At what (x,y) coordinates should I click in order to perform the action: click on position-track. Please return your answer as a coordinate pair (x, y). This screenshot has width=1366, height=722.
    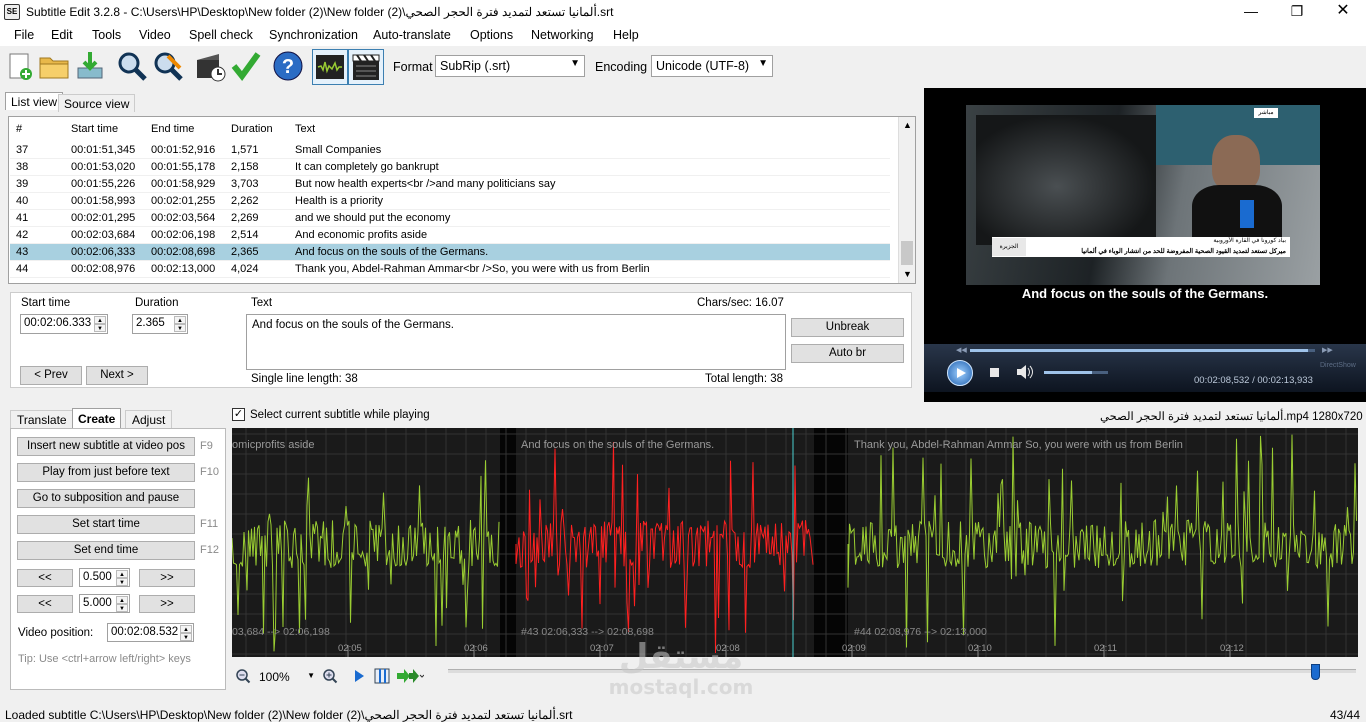
    Looking at the image, I should click on (902, 671).